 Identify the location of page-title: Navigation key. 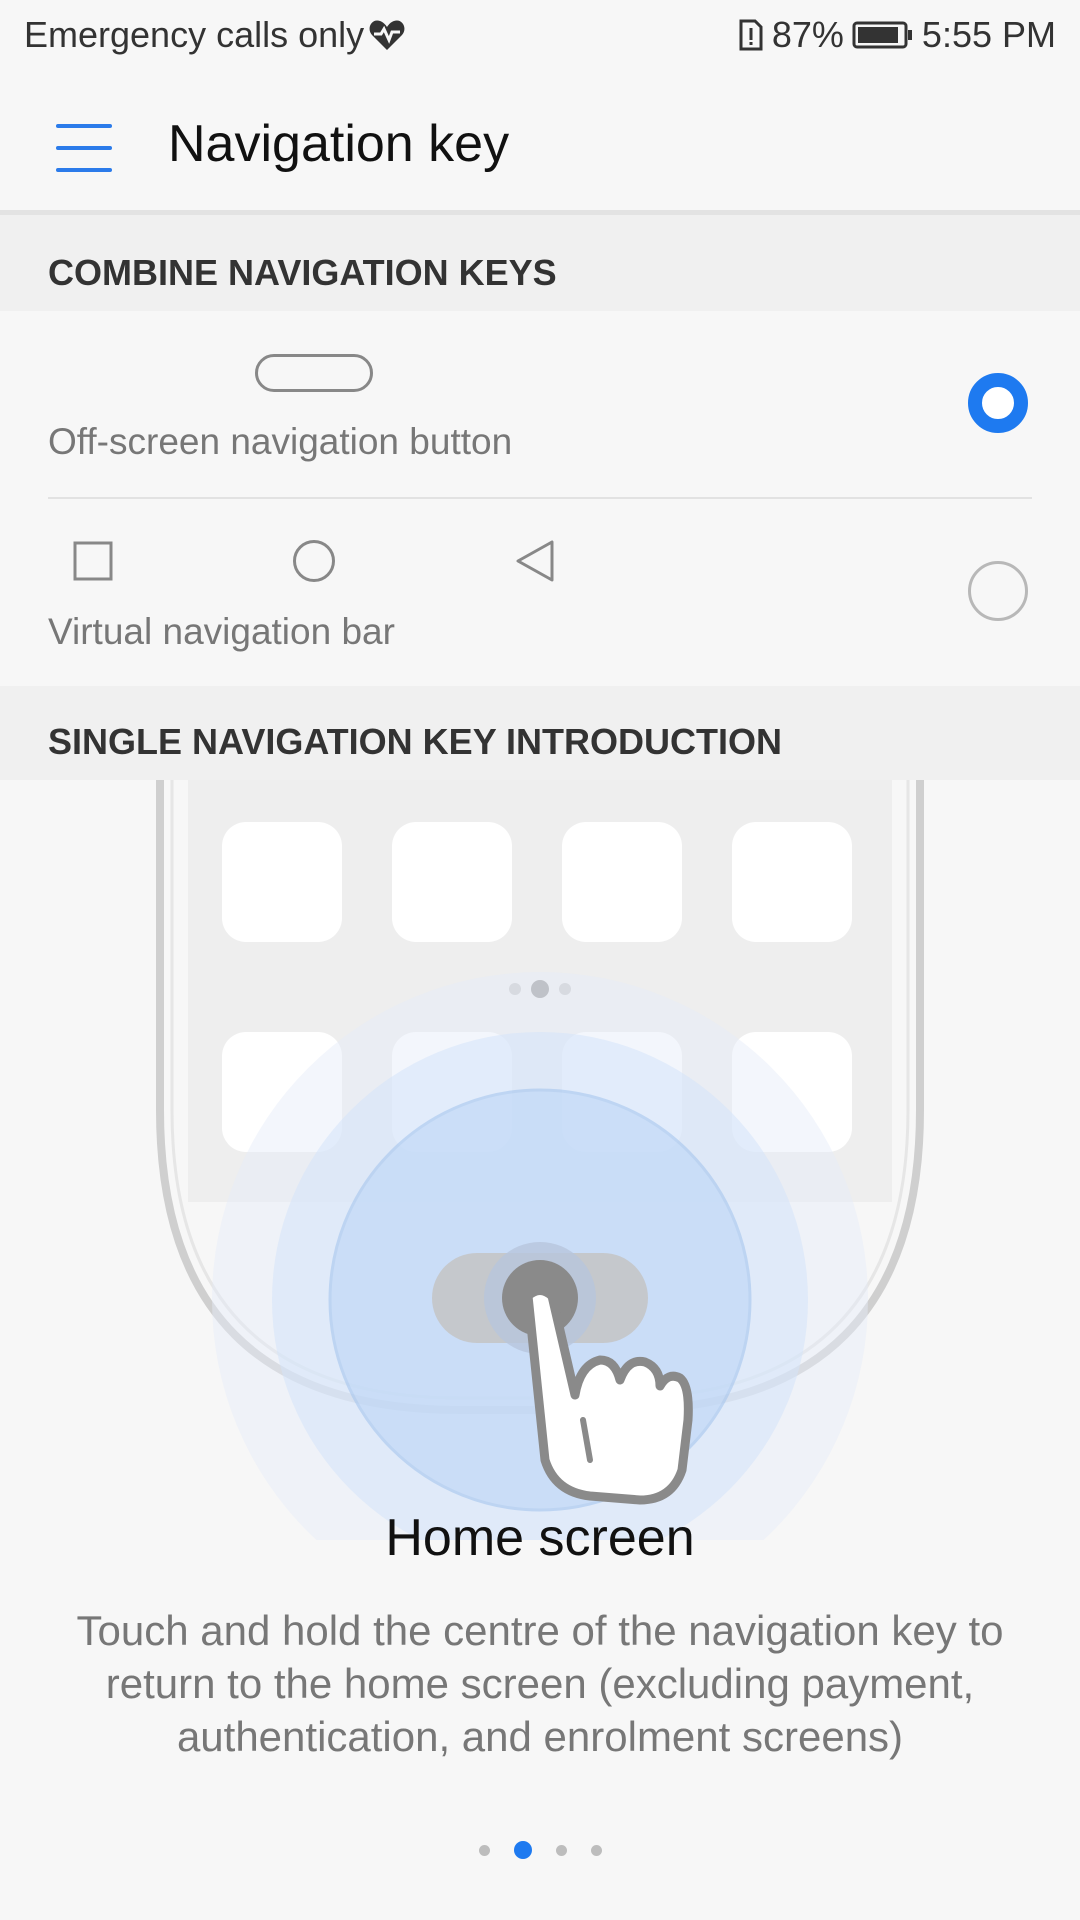
(339, 144).